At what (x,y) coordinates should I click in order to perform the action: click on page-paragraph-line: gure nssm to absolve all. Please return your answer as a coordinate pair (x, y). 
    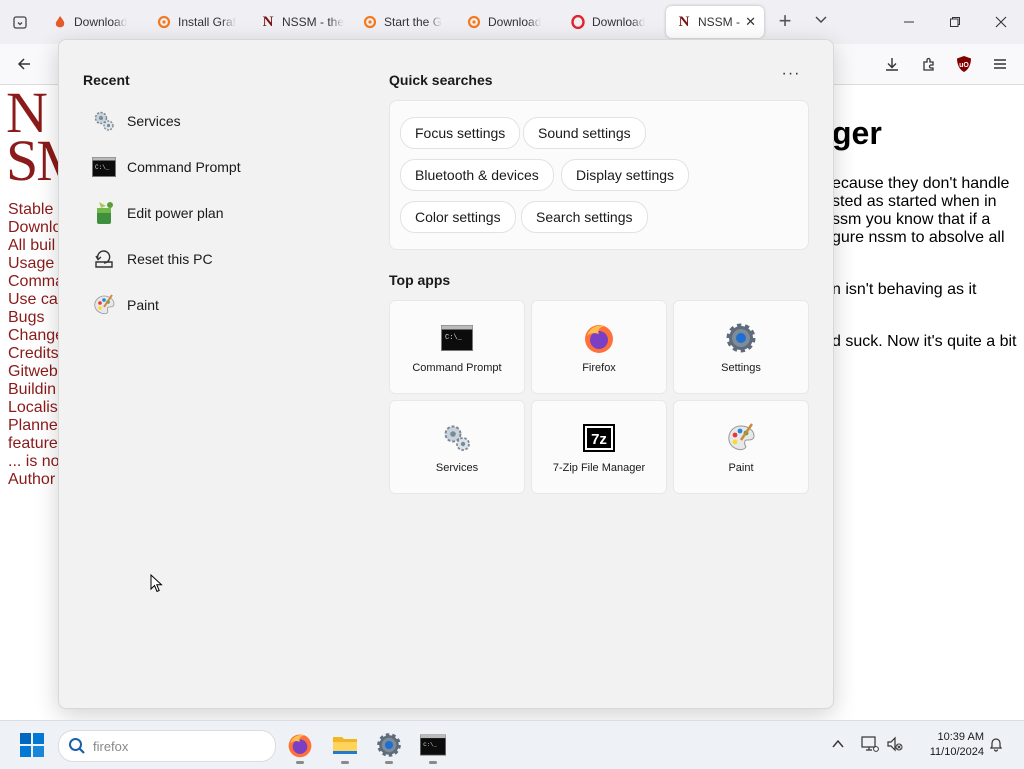
    Looking at the image, I should click on (918, 237).